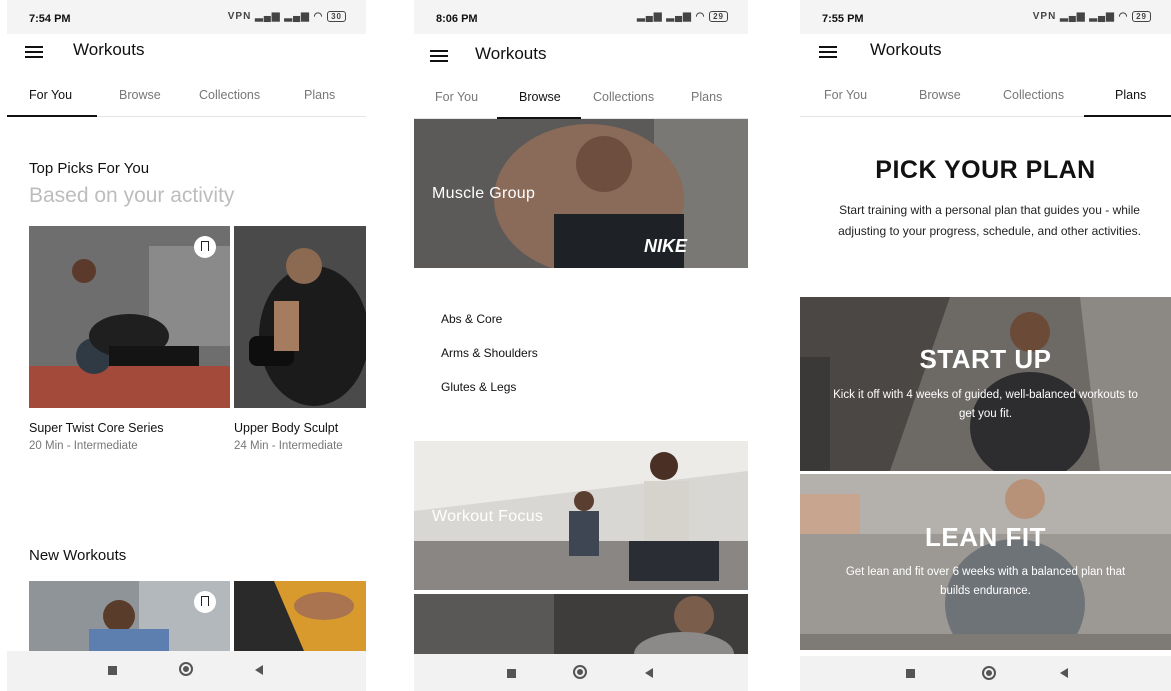 This screenshot has height=691, width=1171. Describe the element at coordinates (78, 555) in the screenshot. I see `new-workouts-title: New Workouts` at that location.